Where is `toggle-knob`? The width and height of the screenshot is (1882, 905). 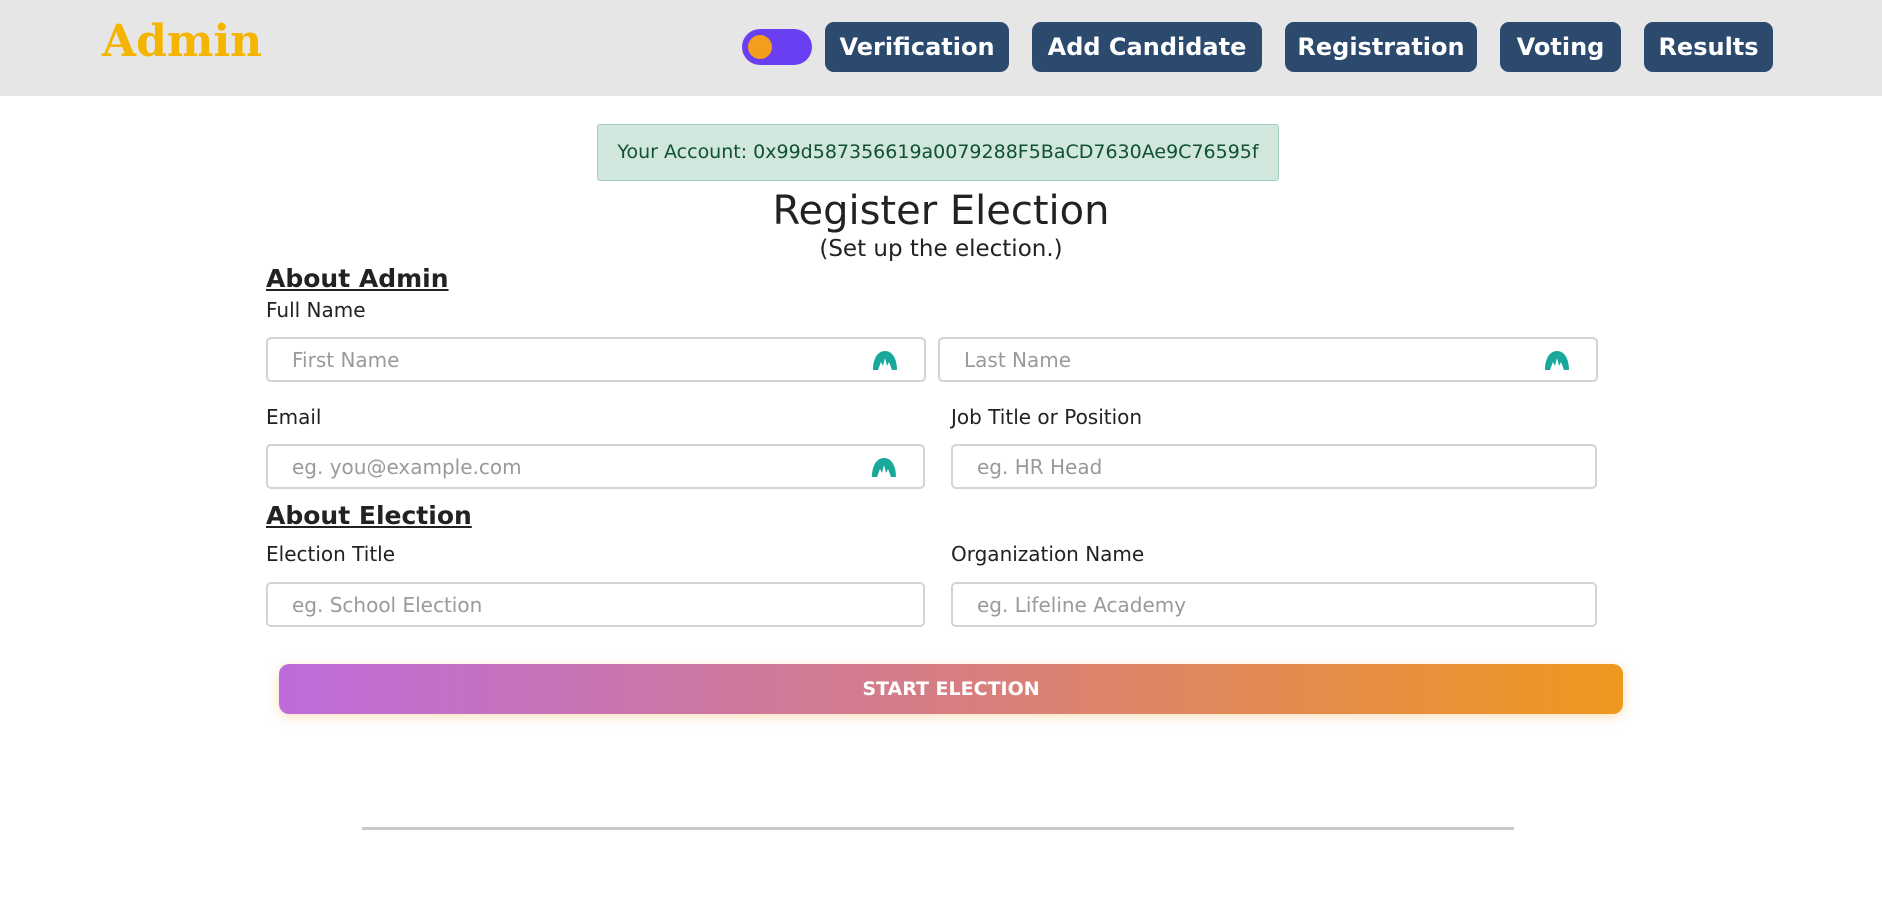 toggle-knob is located at coordinates (760, 47).